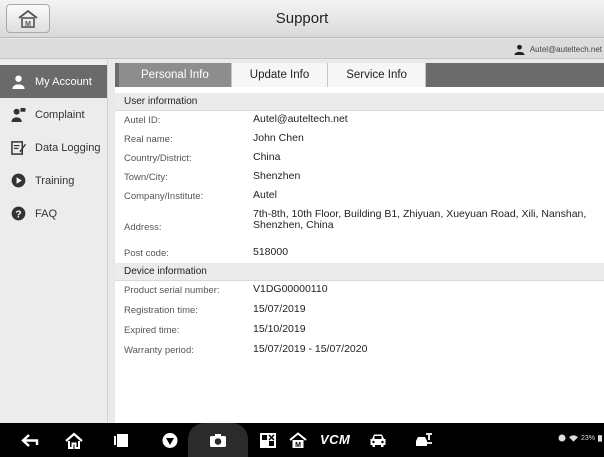  Describe the element at coordinates (164, 196) in the screenshot. I see `field-label: Company/Institute:` at that location.